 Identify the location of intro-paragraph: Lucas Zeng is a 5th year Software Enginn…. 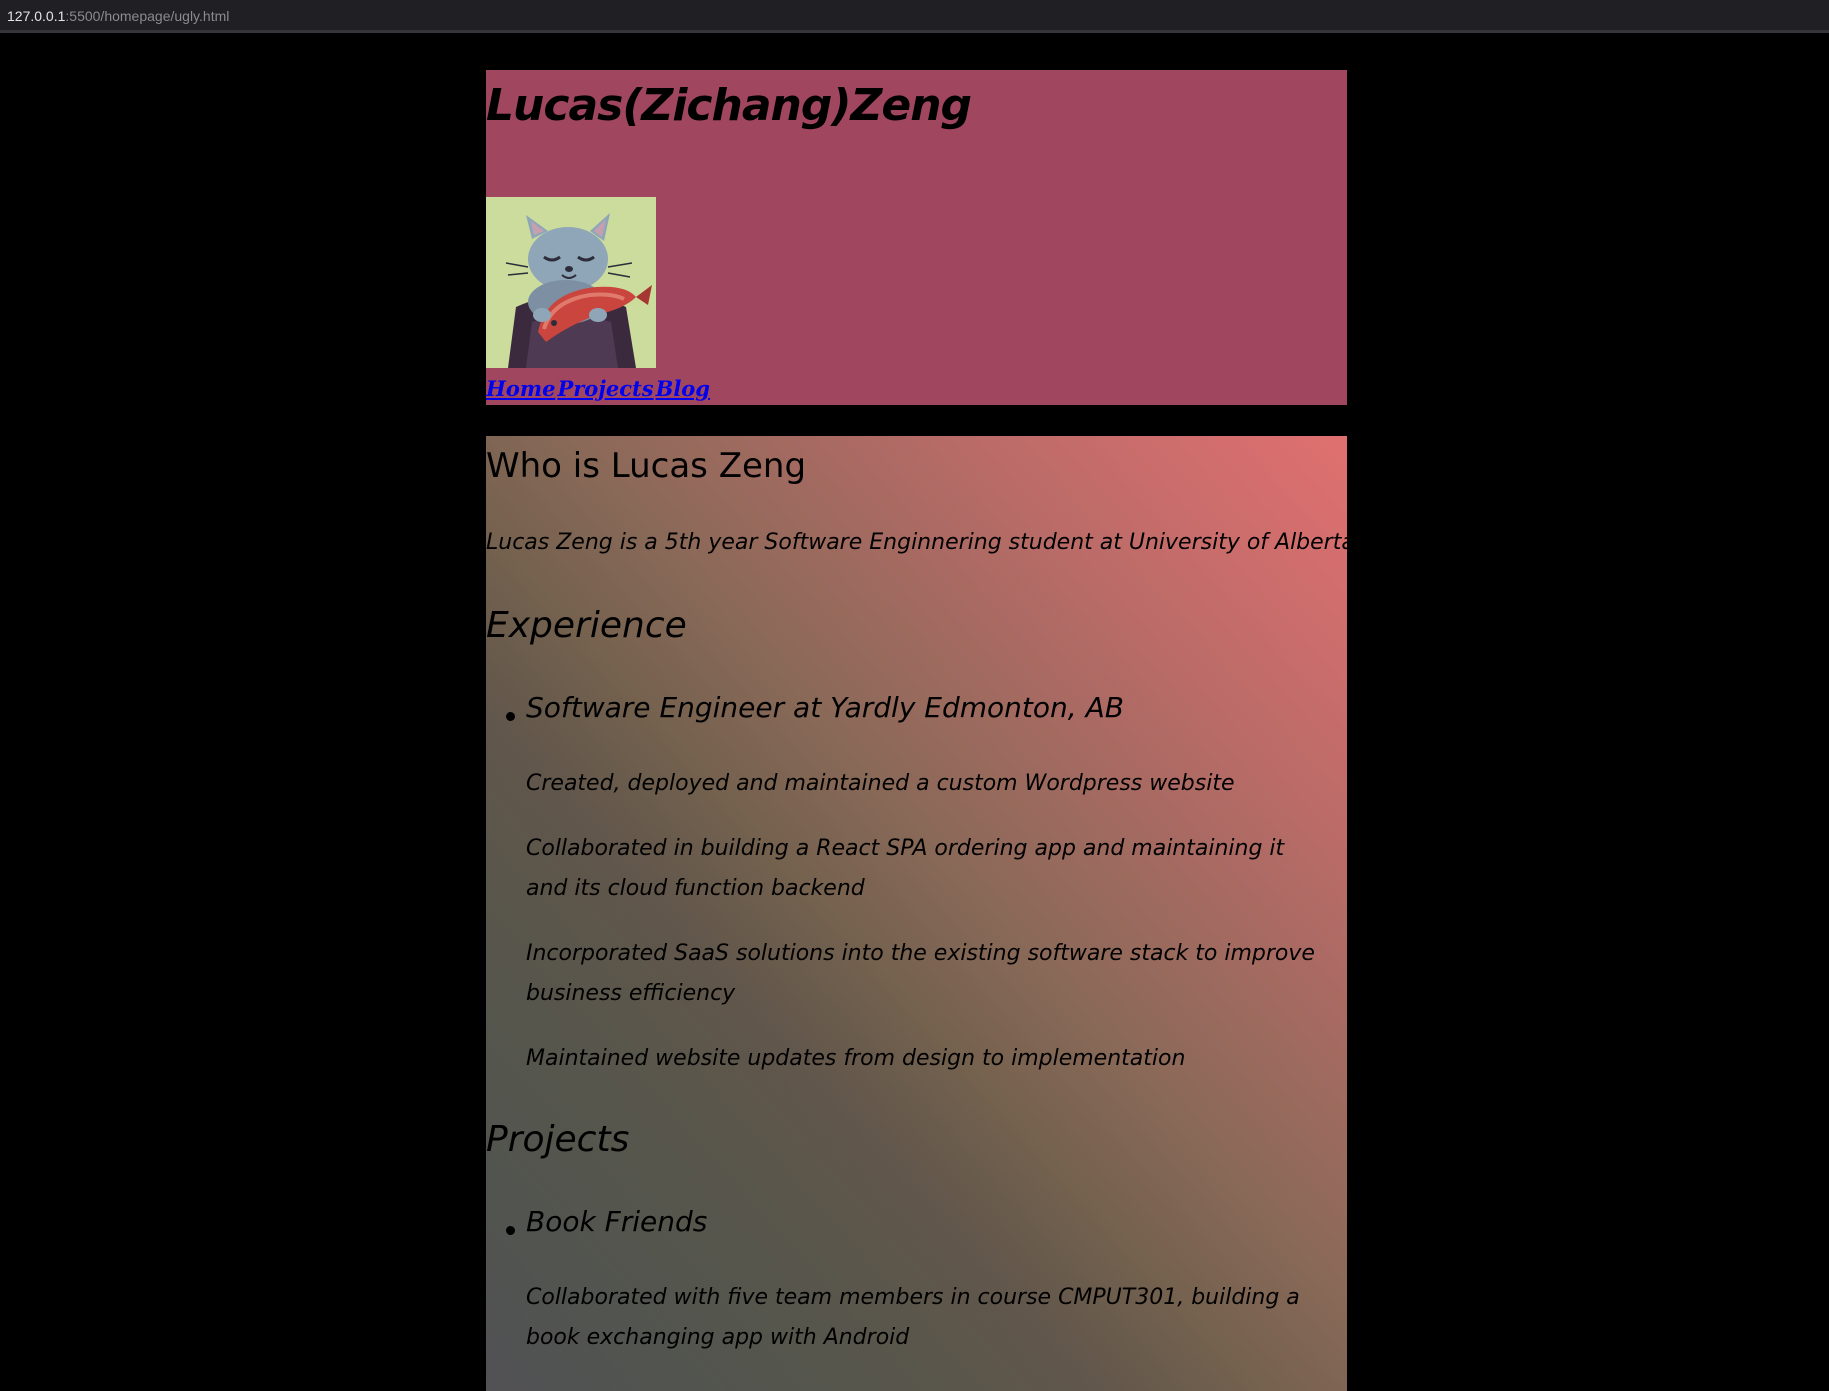
(916, 542).